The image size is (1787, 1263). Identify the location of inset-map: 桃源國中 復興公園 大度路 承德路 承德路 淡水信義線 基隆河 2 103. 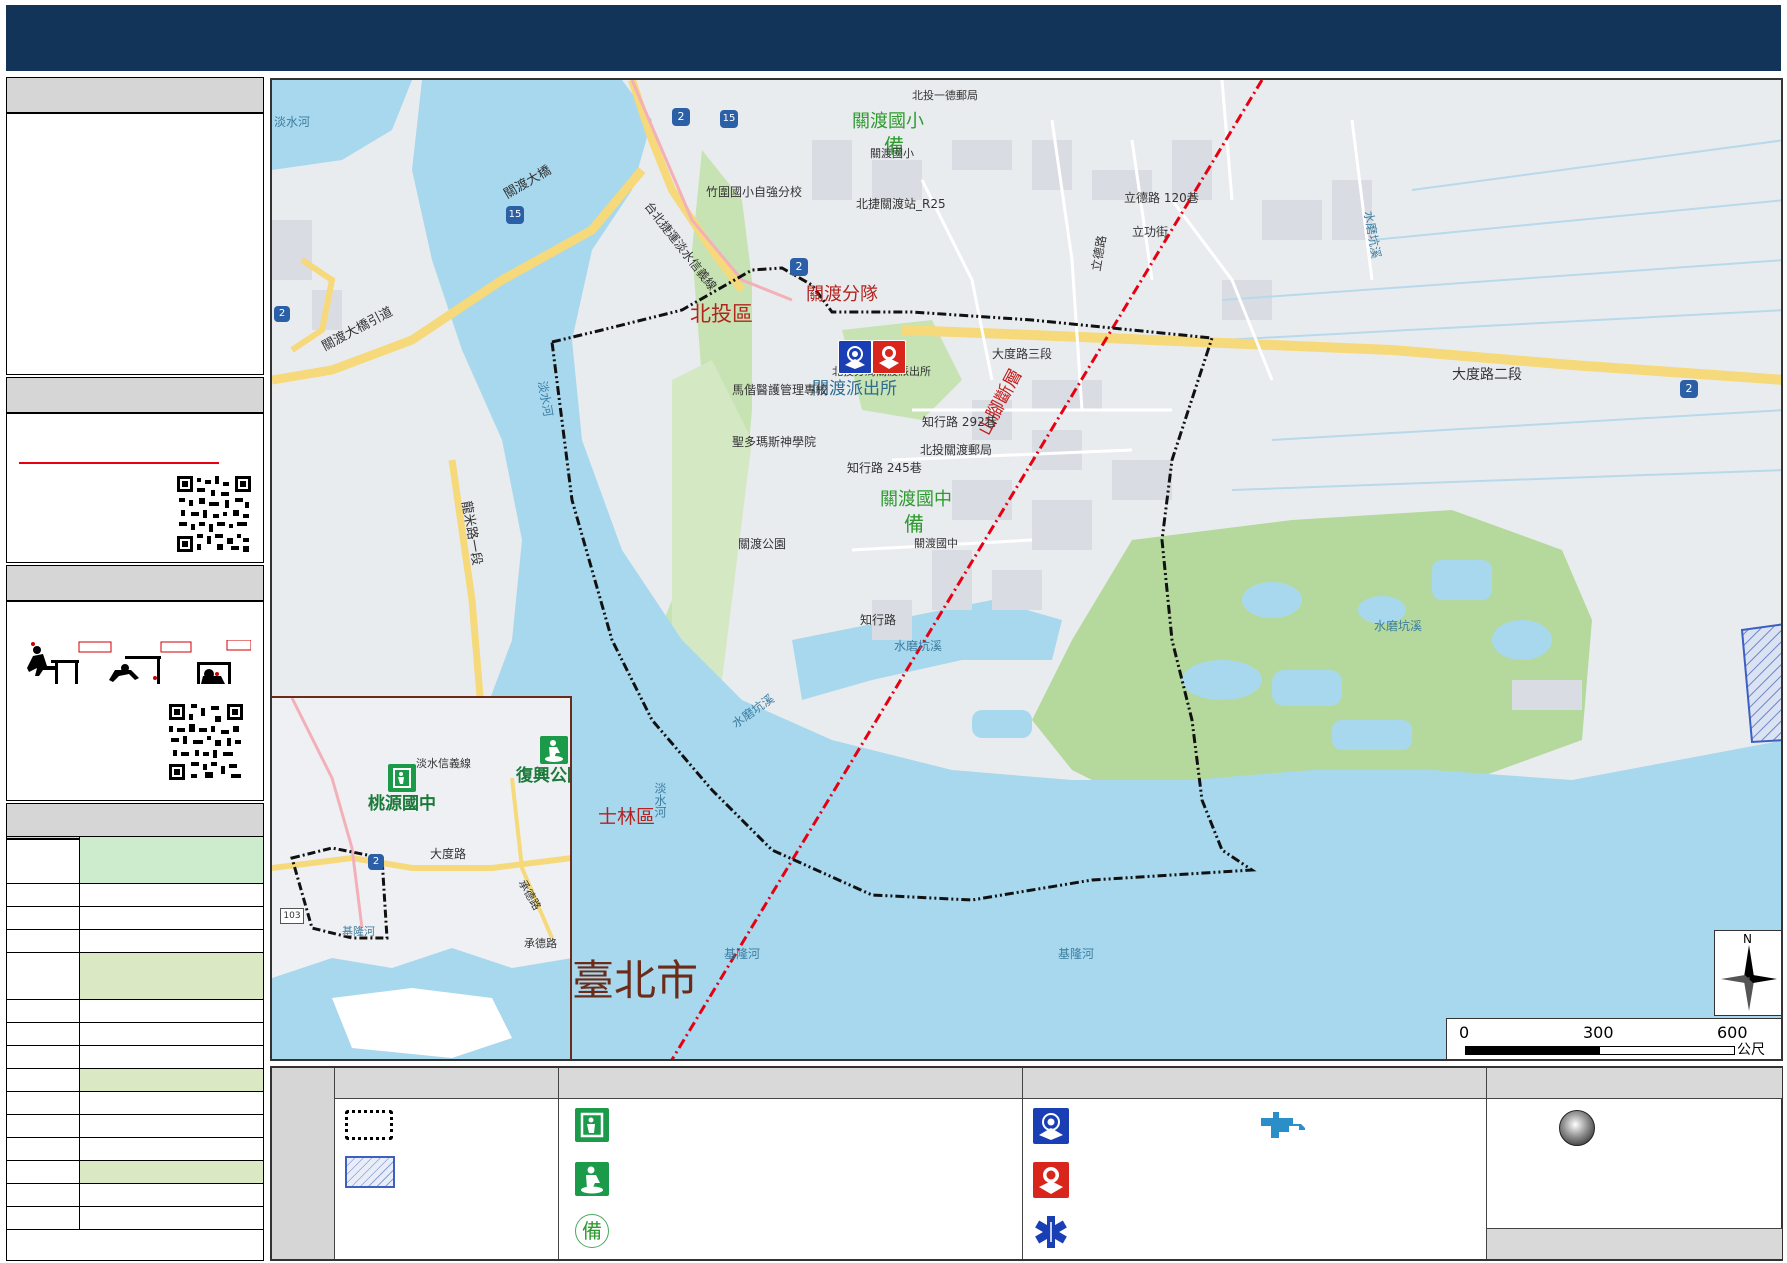
(422, 877).